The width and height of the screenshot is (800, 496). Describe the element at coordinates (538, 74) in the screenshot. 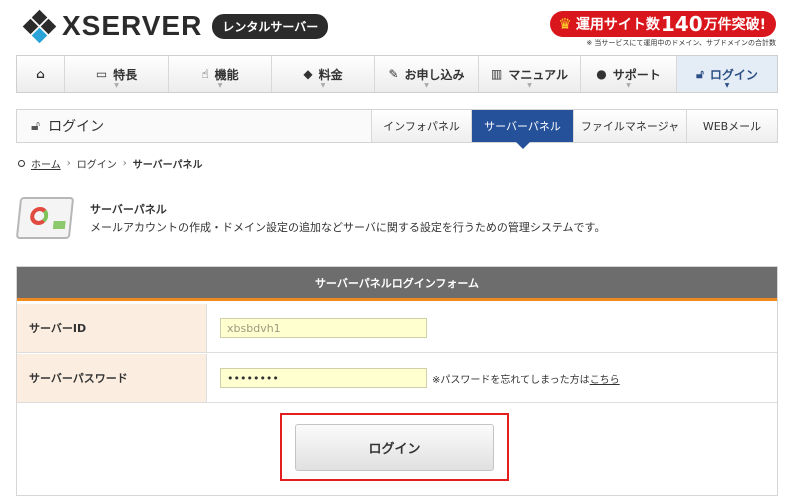

I see `nav-manual-label: マニュアル` at that location.